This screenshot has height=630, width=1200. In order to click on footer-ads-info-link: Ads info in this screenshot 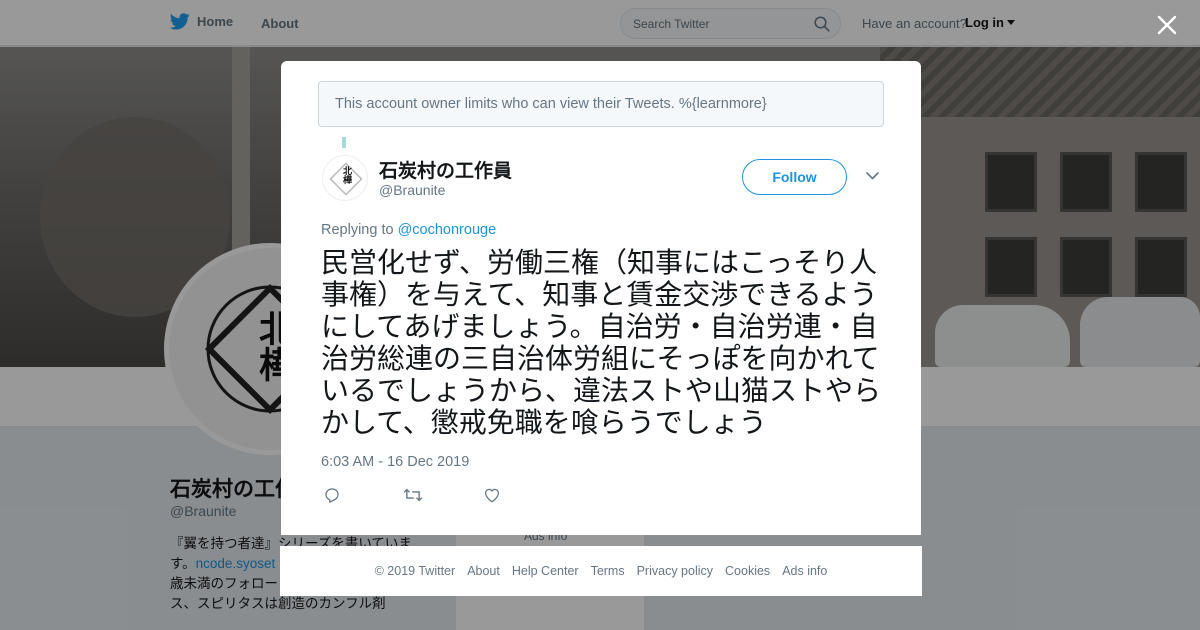, I will do `click(804, 571)`.